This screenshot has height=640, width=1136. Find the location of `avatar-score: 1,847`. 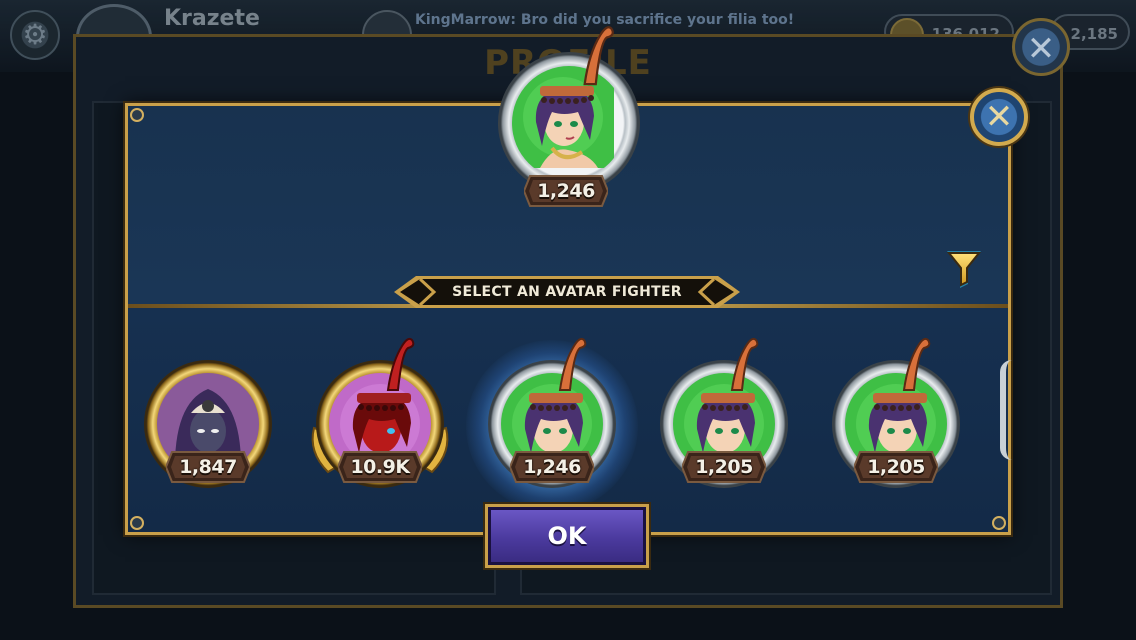

avatar-score: 1,847 is located at coordinates (208, 467).